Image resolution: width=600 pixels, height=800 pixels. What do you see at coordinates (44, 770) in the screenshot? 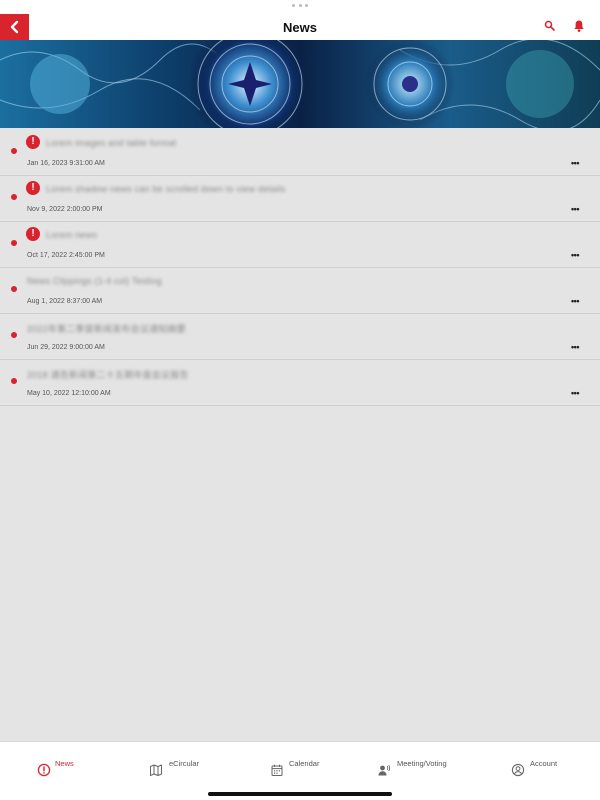
I see `alert-circle-icon` at bounding box center [44, 770].